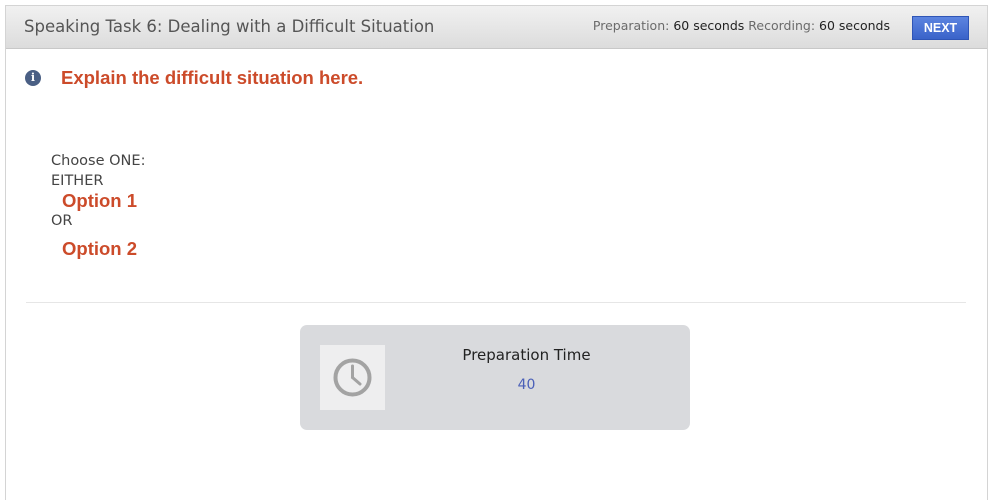 This screenshot has width=993, height=500. What do you see at coordinates (526, 355) in the screenshot?
I see `timer-label: Preparation Time` at bounding box center [526, 355].